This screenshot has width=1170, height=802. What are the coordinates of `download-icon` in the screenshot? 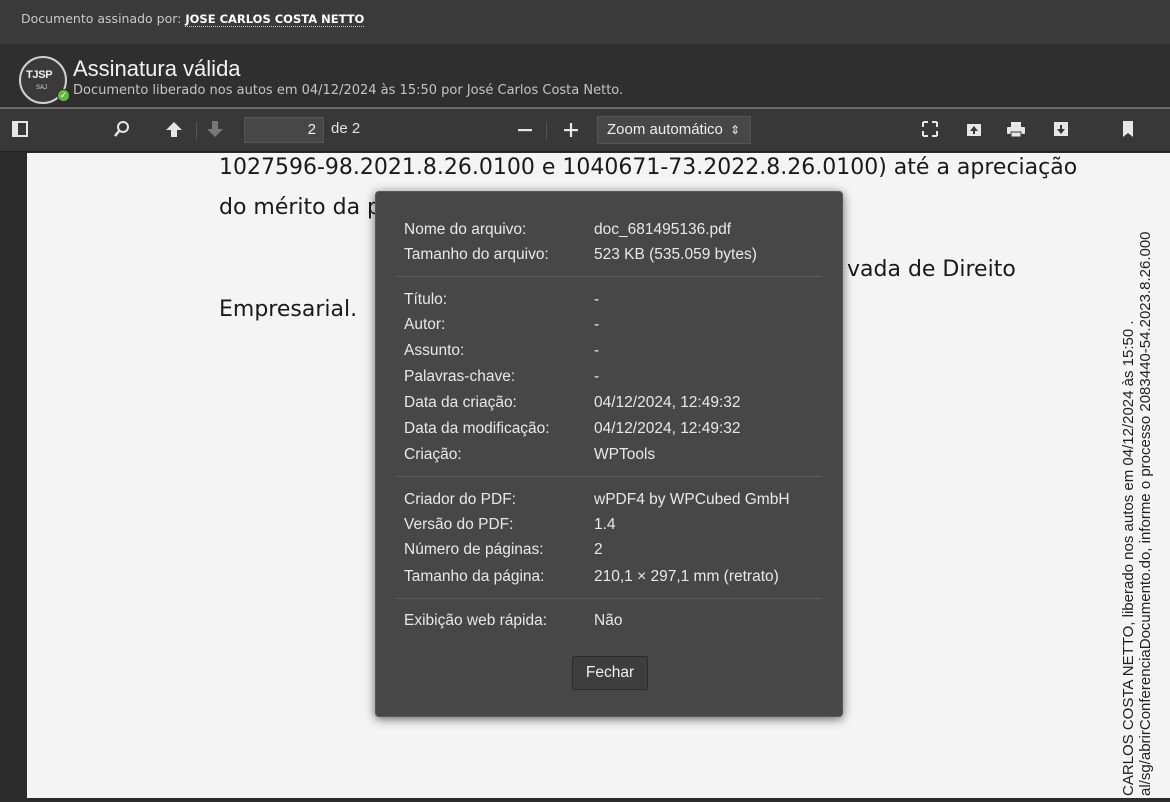 It's located at (1061, 130).